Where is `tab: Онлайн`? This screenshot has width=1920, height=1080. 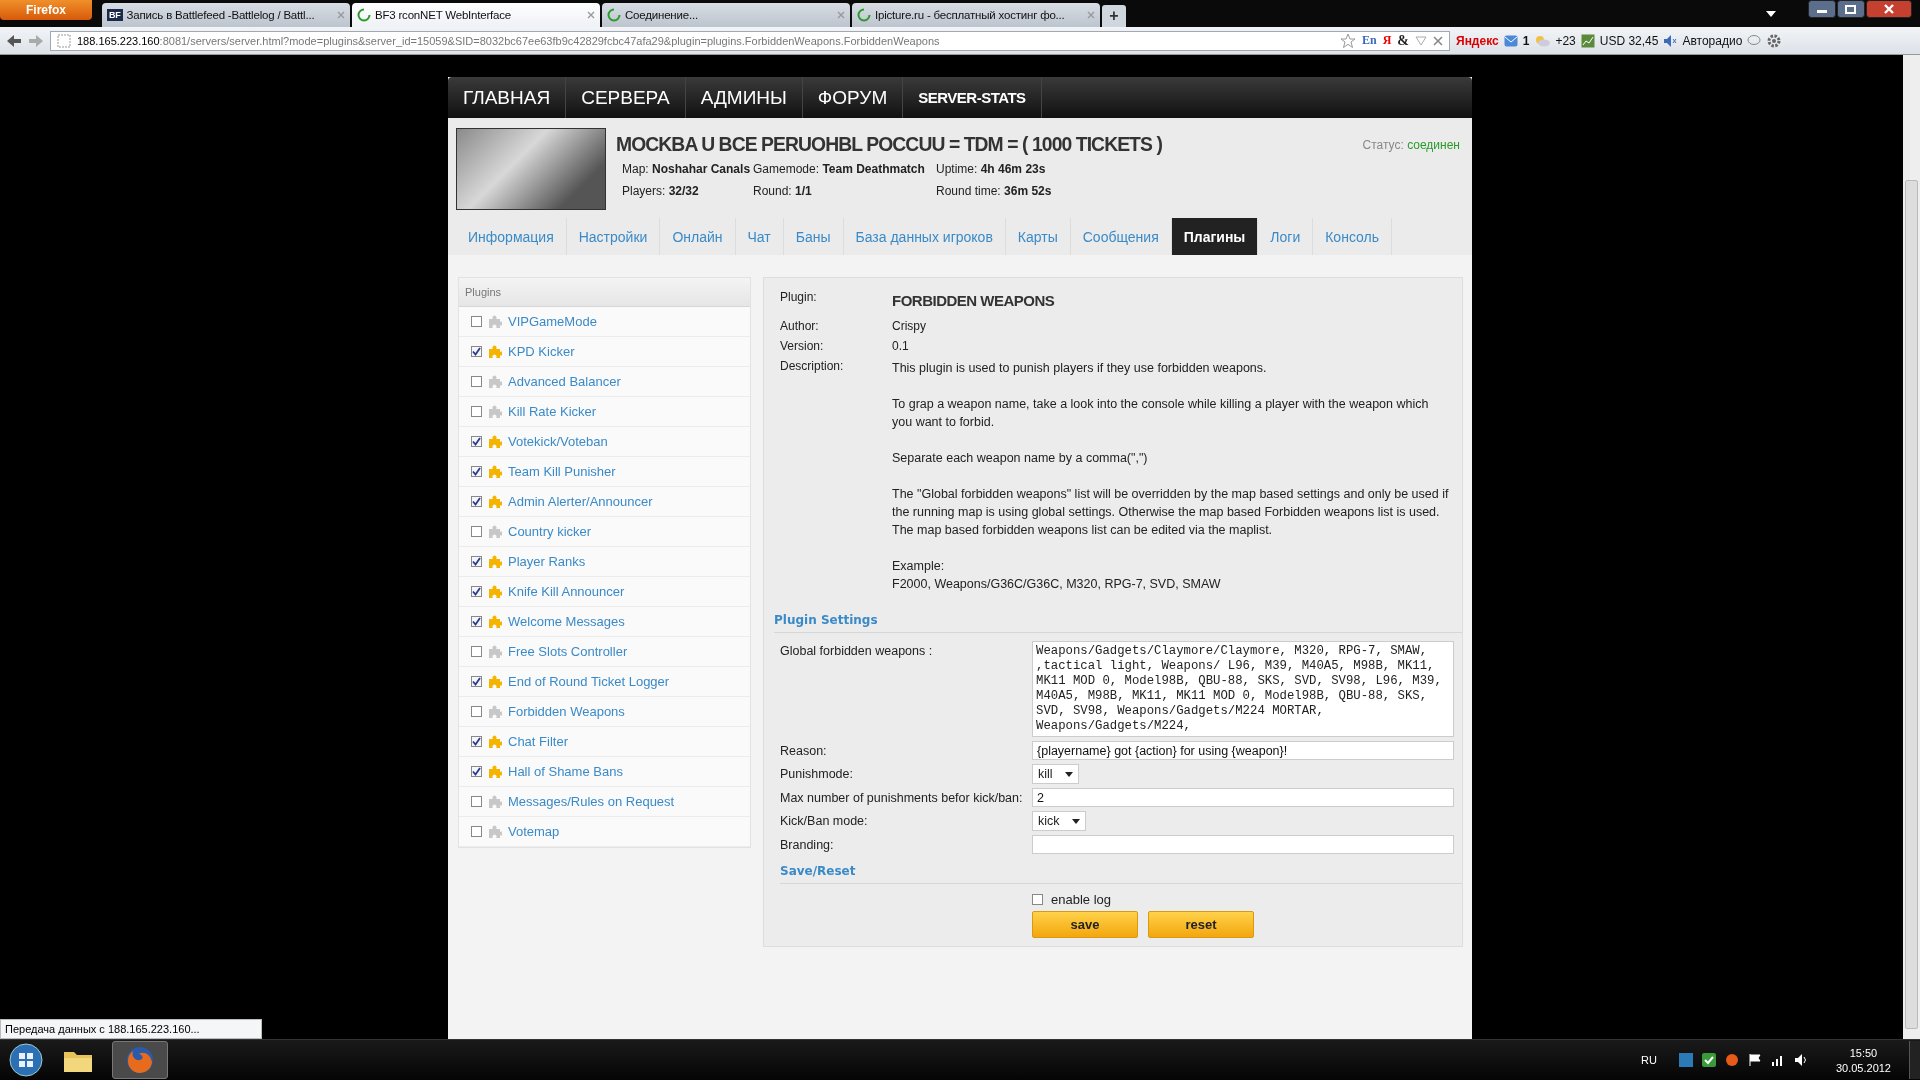 tab: Онлайн is located at coordinates (698, 236).